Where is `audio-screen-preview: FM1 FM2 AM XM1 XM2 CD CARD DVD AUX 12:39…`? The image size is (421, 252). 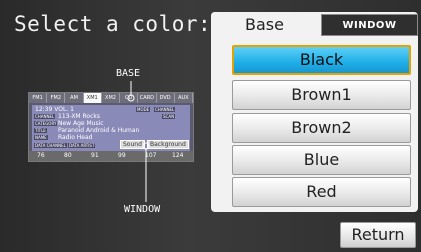 audio-screen-preview: FM1 FM2 AM XM1 XM2 CD CARD DVD AUX 12:39… is located at coordinates (111, 127).